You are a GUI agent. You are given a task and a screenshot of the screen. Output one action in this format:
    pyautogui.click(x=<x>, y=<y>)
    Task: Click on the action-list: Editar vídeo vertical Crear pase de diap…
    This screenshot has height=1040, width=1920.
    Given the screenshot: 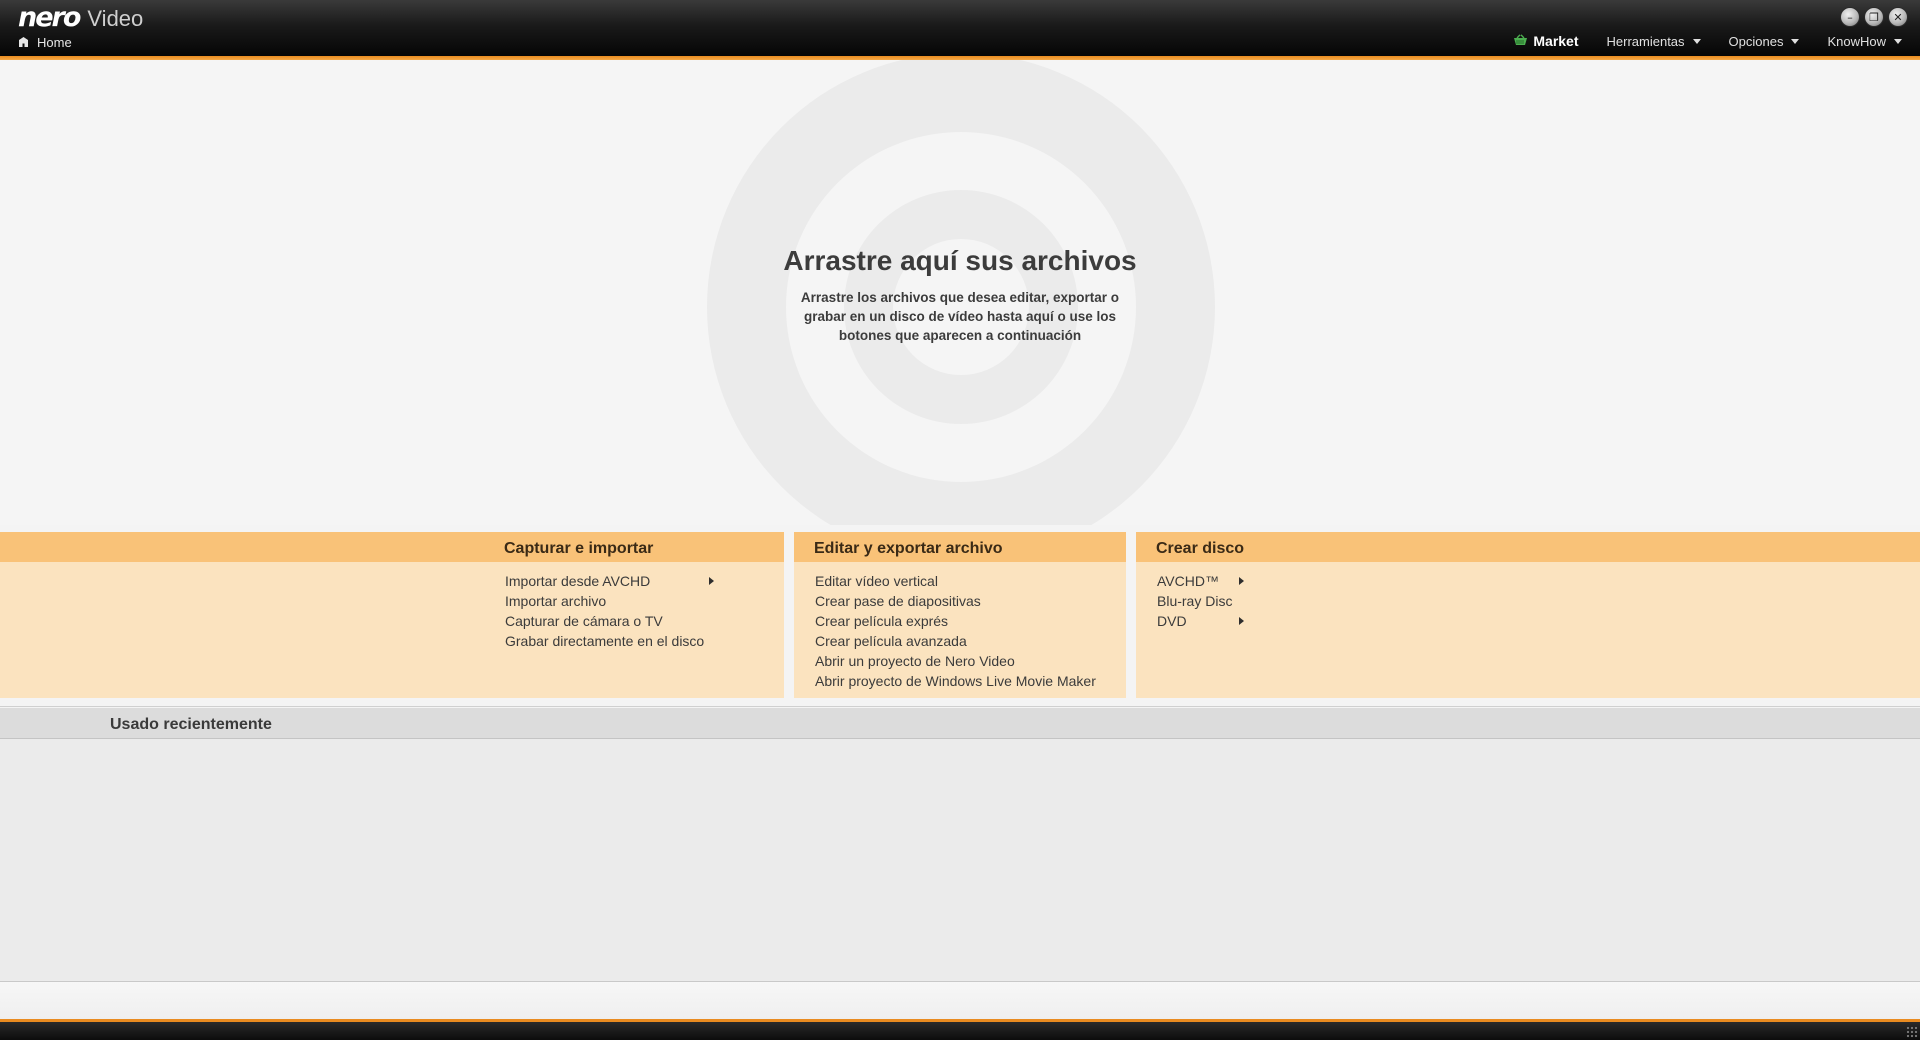 What is the action you would take?
    pyautogui.click(x=955, y=631)
    